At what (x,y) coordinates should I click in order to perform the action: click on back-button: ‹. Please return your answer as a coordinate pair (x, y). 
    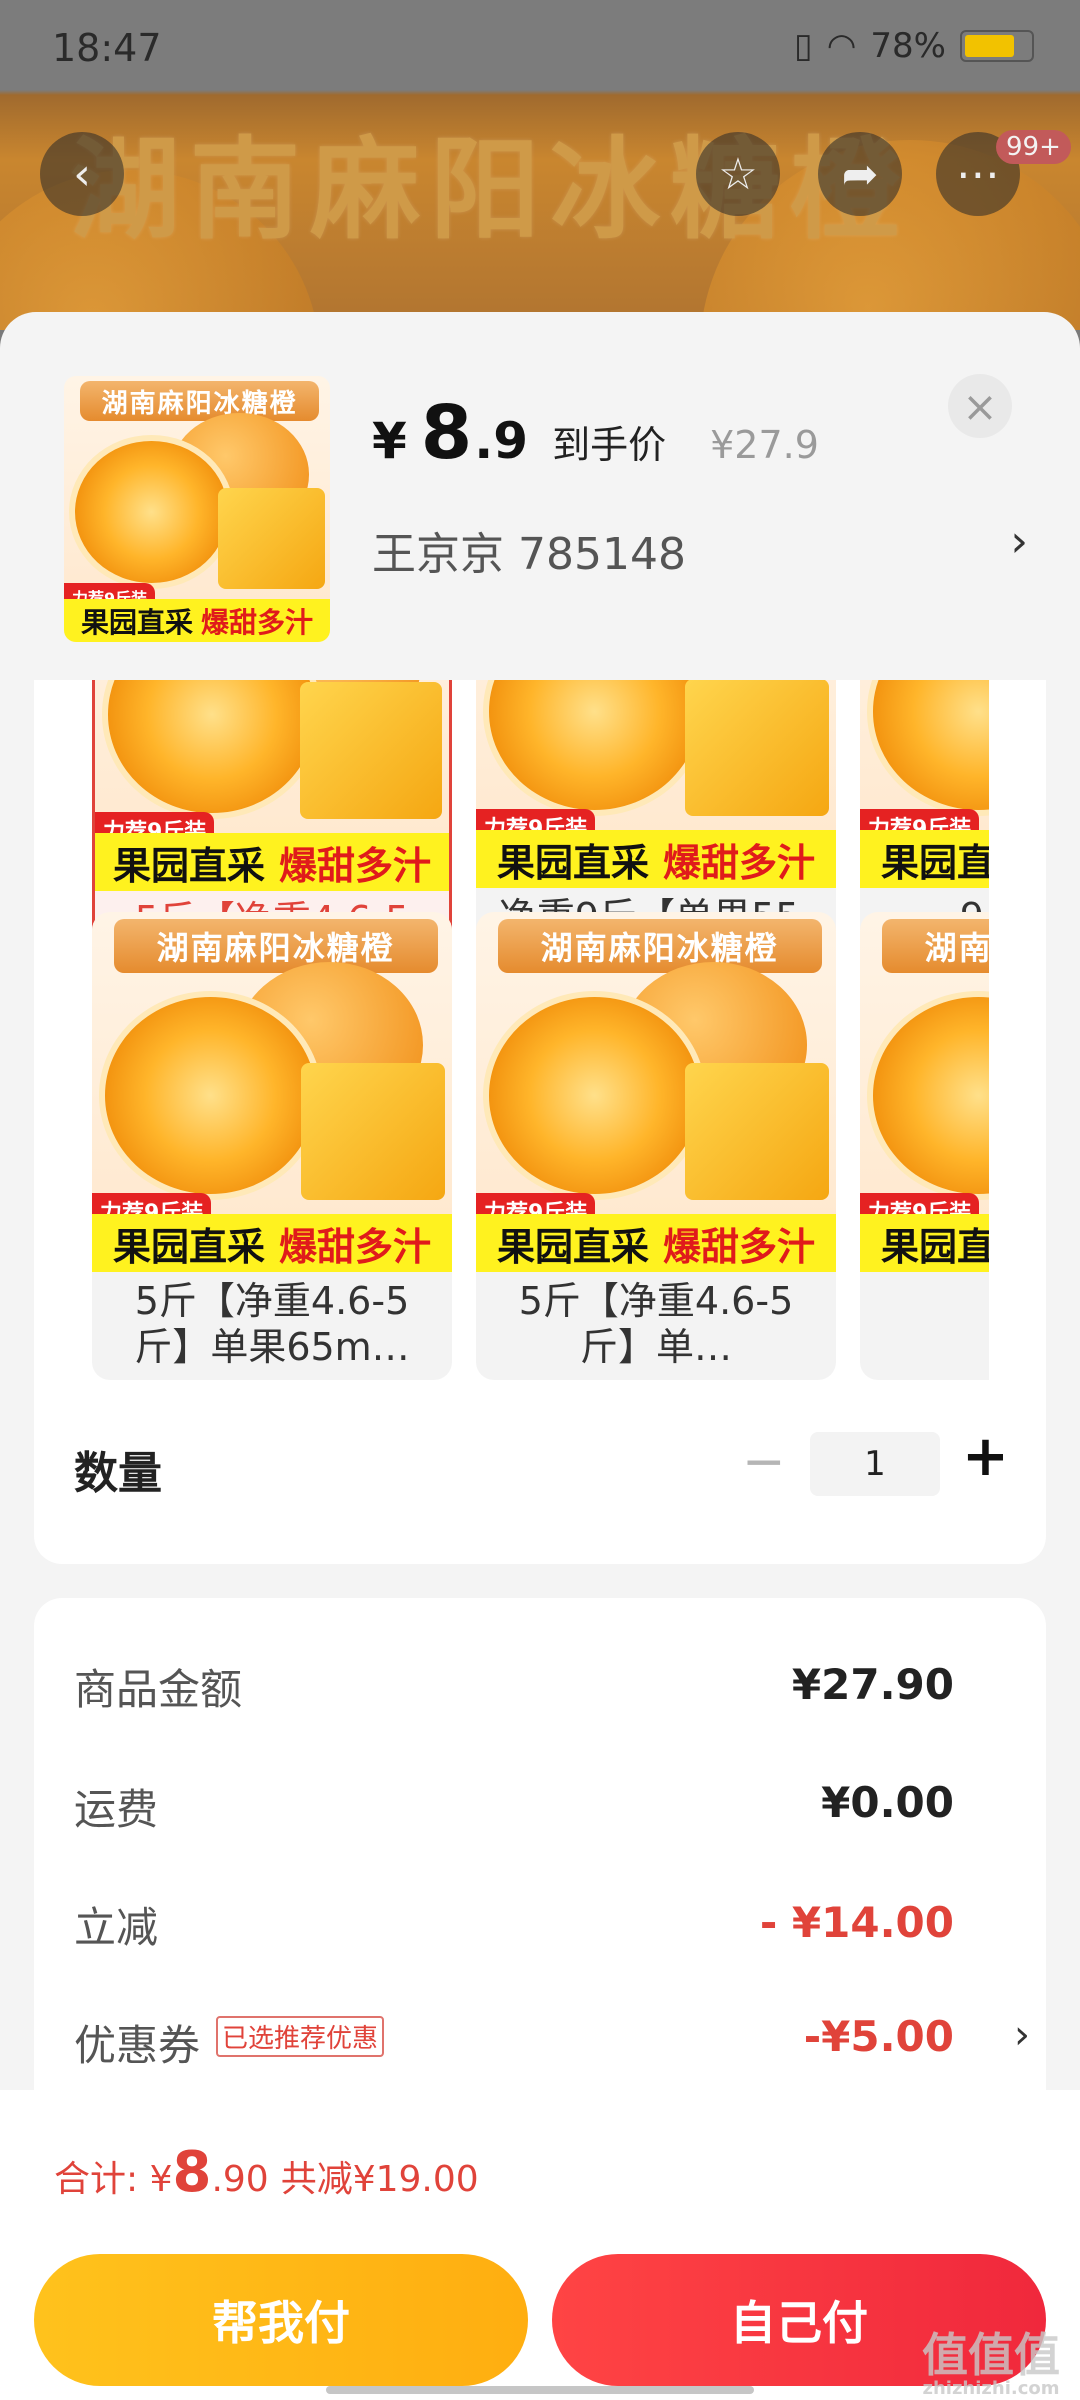
    Looking at the image, I should click on (82, 174).